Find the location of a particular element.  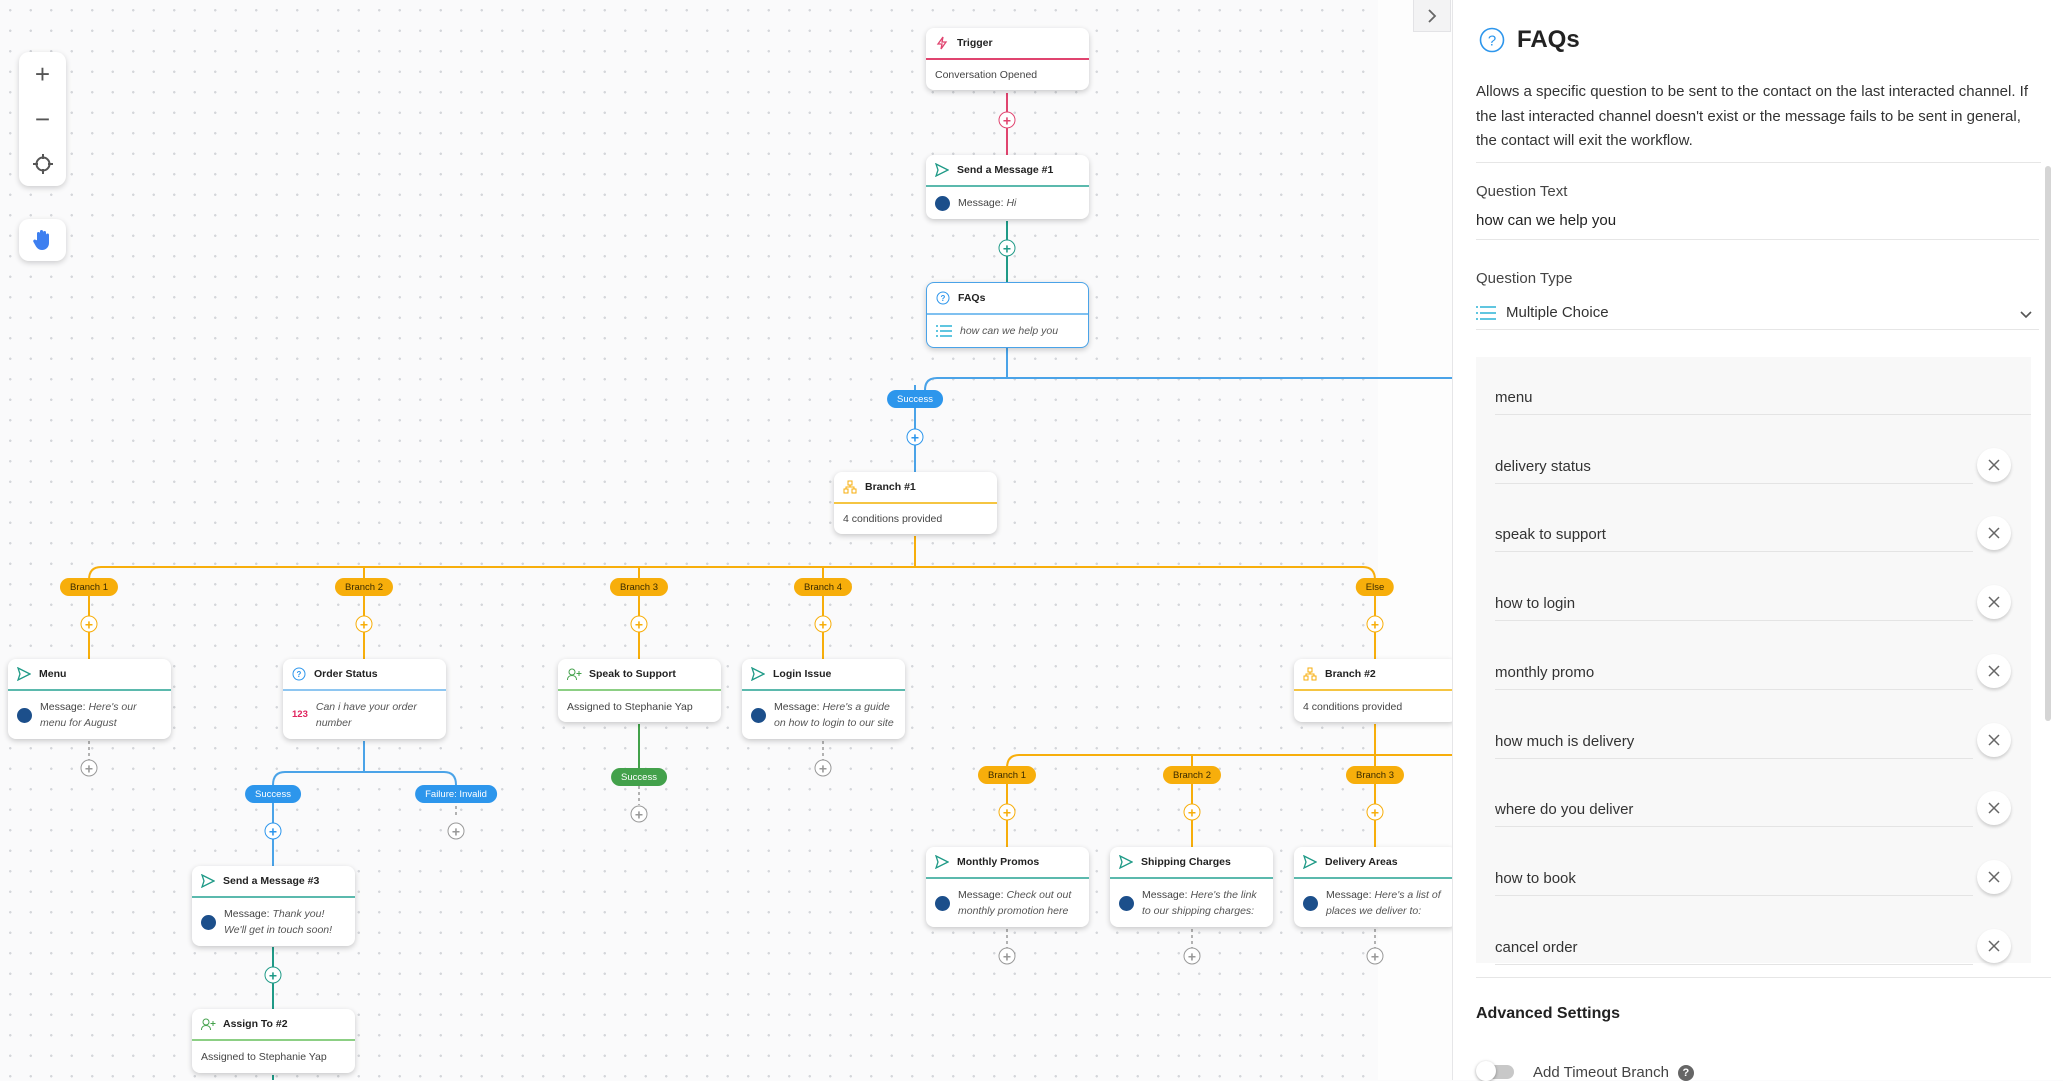

edge-faq-branch-line is located at coordinates (1188, 384).